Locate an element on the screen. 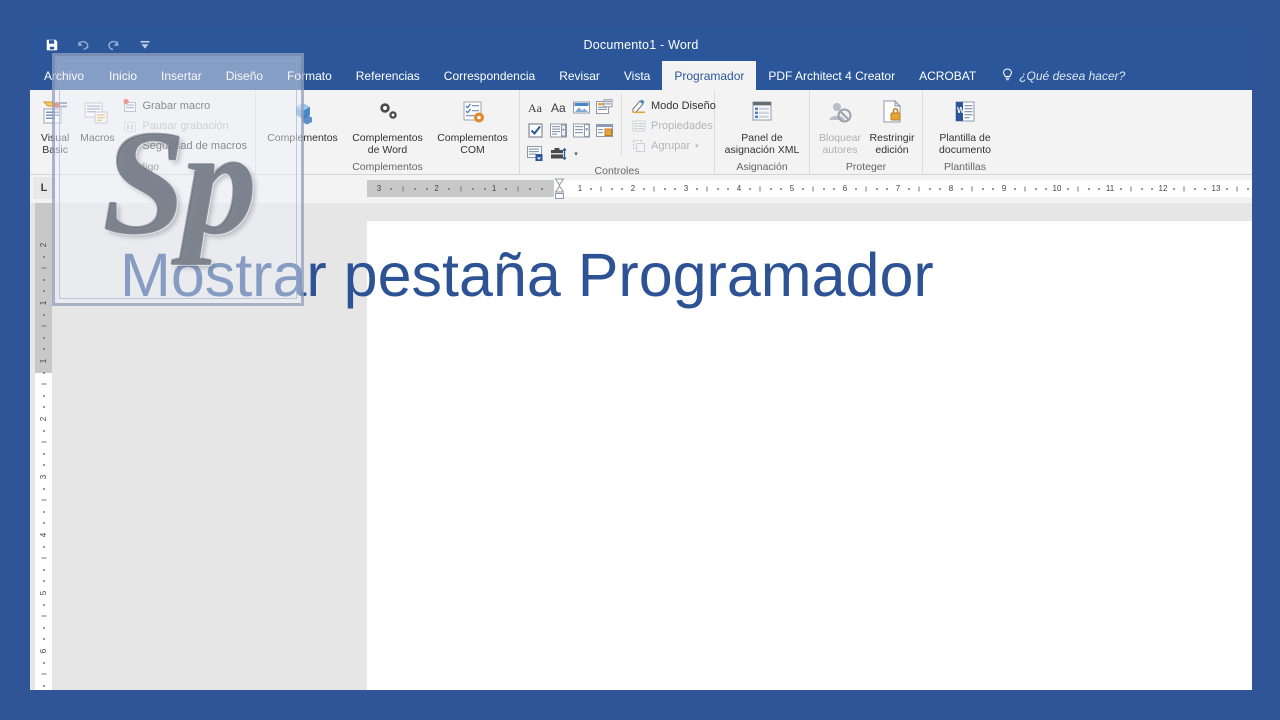 This screenshot has height=720, width=1280. visual-basic-button: Visual Basic is located at coordinates (55, 125).